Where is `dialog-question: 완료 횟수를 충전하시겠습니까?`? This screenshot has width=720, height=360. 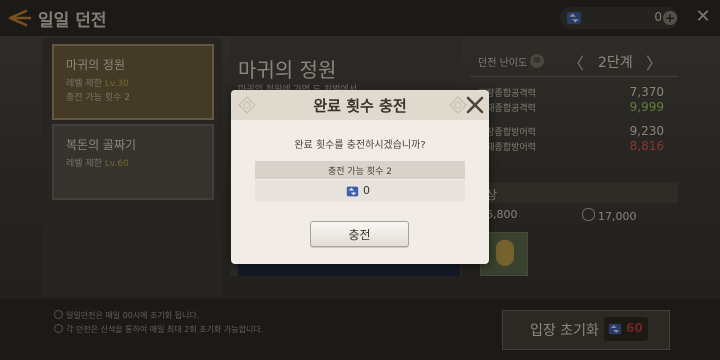
dialog-question: 완료 횟수를 충전하시겠습니까? is located at coordinates (360, 145).